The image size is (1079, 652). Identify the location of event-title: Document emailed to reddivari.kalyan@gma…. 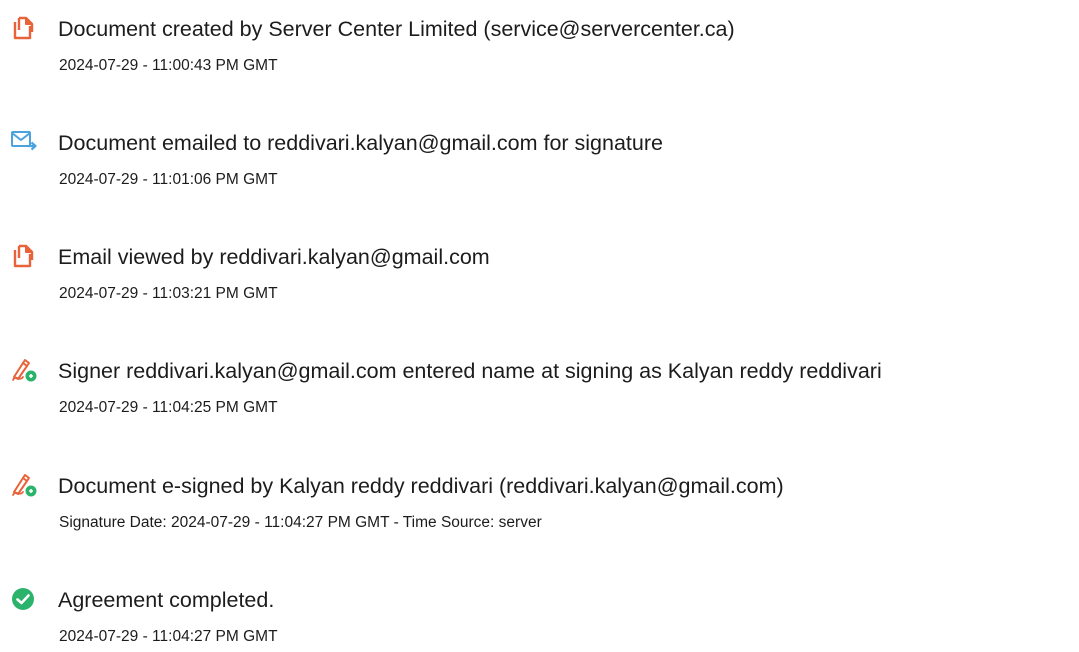
(360, 143).